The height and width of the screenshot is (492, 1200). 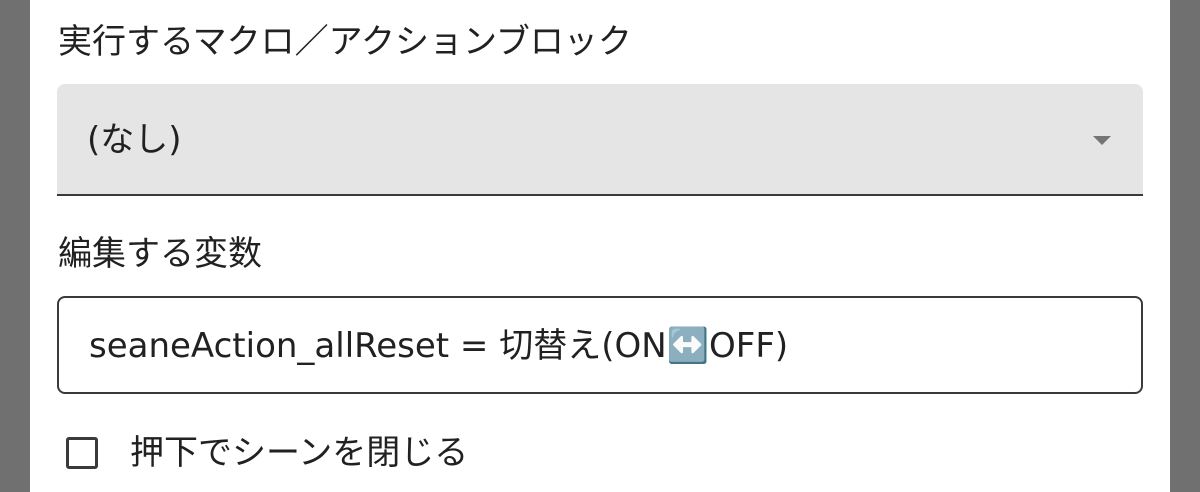 I want to click on close-scene-option: 押下でシーンを閉じる, so click(x=267, y=453).